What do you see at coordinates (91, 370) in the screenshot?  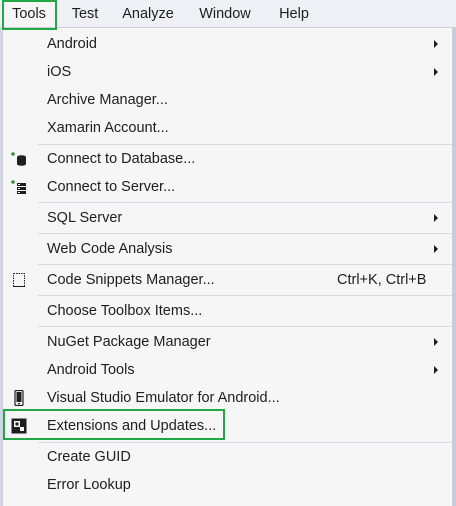 I see `menu-item-label: Android Tools` at bounding box center [91, 370].